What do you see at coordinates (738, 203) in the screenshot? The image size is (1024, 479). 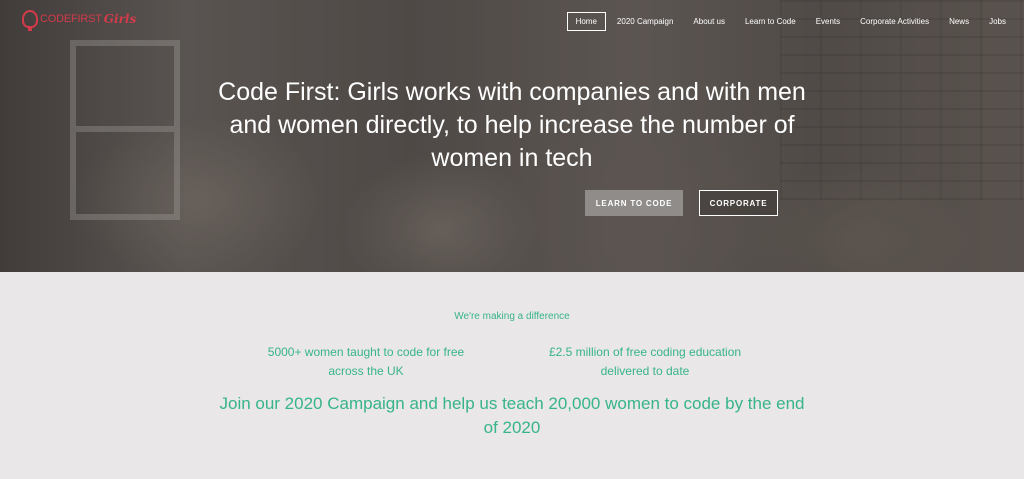 I see `corporate-button: CORPORATE` at bounding box center [738, 203].